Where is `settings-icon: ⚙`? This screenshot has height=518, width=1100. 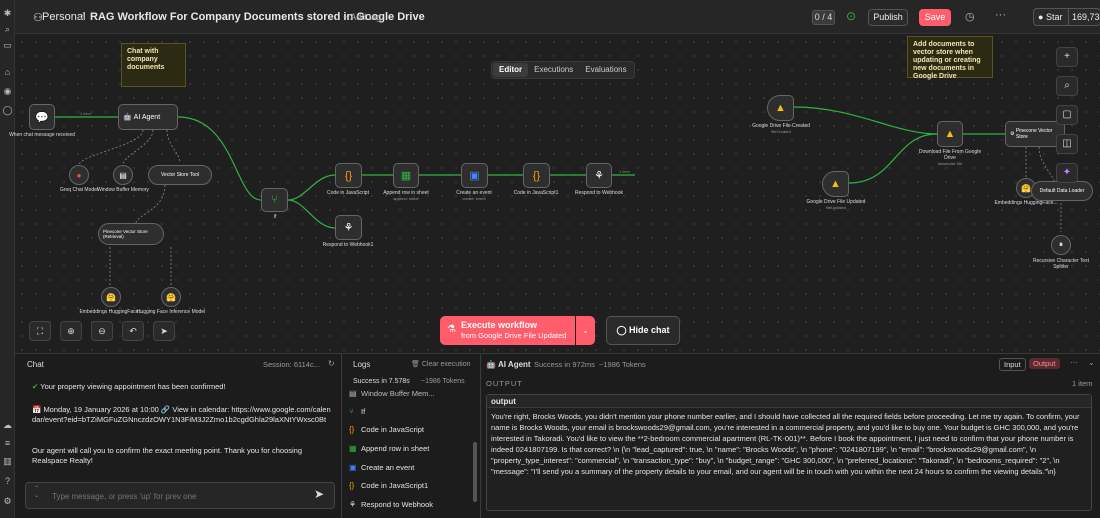
settings-icon: ⚙ is located at coordinates (7, 501).